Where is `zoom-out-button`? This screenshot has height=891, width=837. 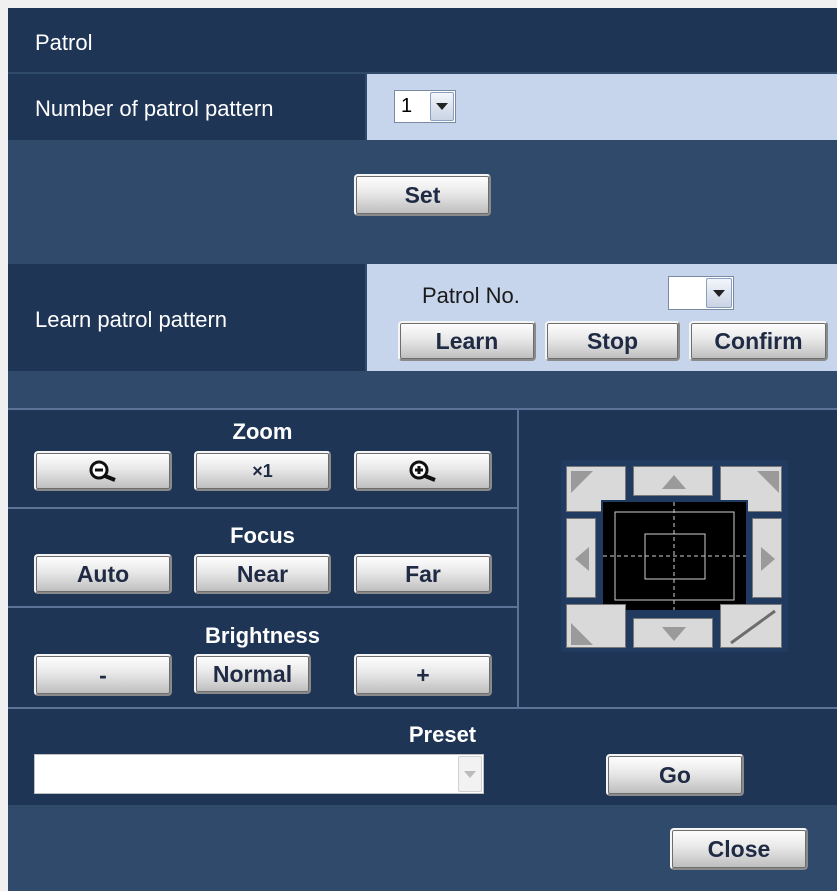 zoom-out-button is located at coordinates (103, 471).